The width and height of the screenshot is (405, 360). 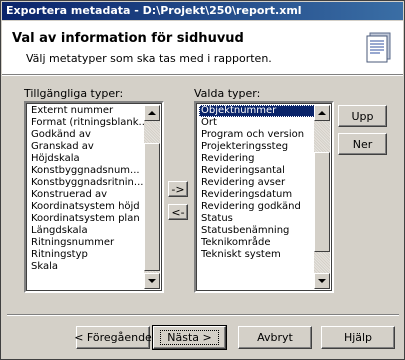 I want to click on remove-type-button: <-, so click(x=178, y=212).